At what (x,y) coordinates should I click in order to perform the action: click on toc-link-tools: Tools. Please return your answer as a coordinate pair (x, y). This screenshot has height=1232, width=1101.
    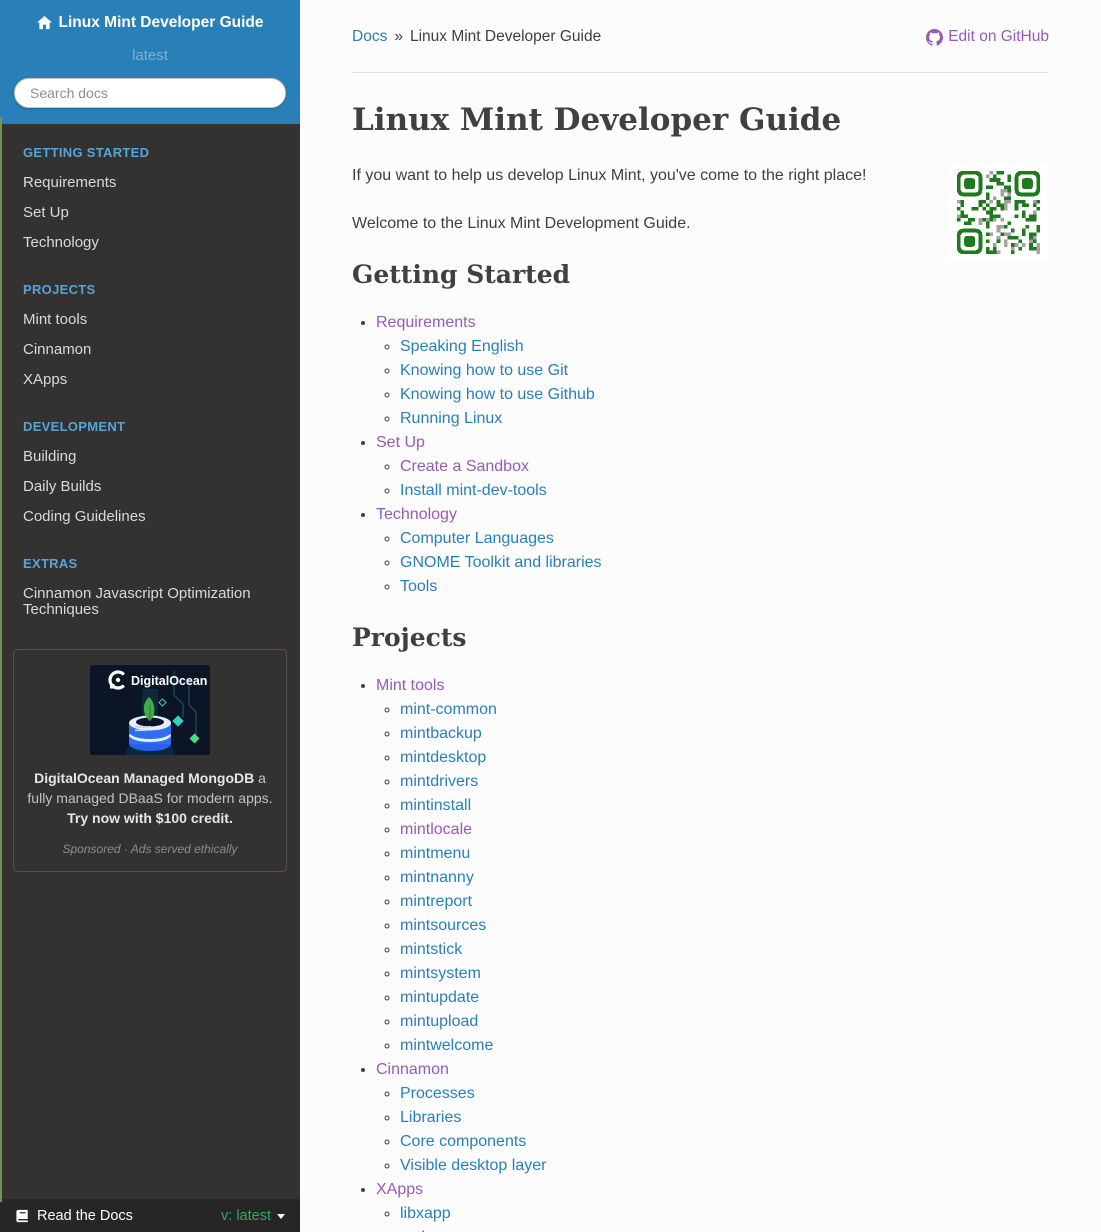
    Looking at the image, I should click on (418, 586).